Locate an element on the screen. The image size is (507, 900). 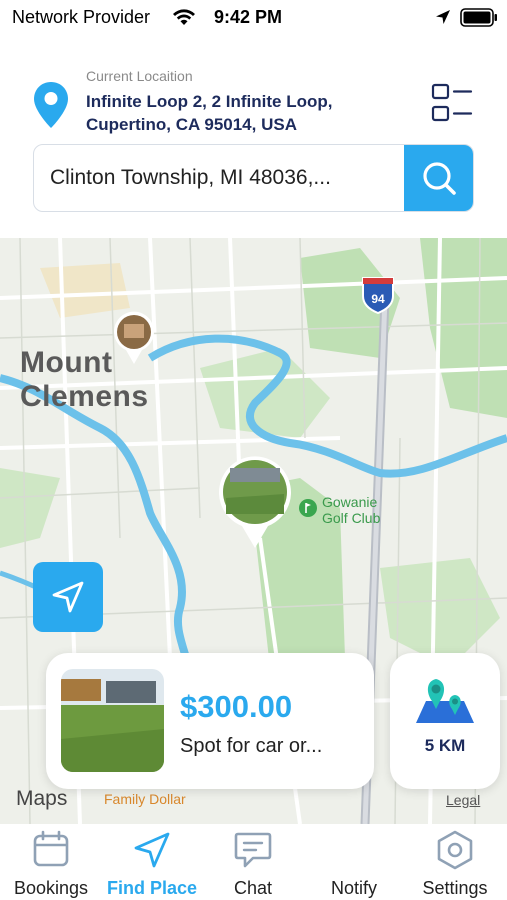
tab-bookings: Bookings is located at coordinates (51, 862).